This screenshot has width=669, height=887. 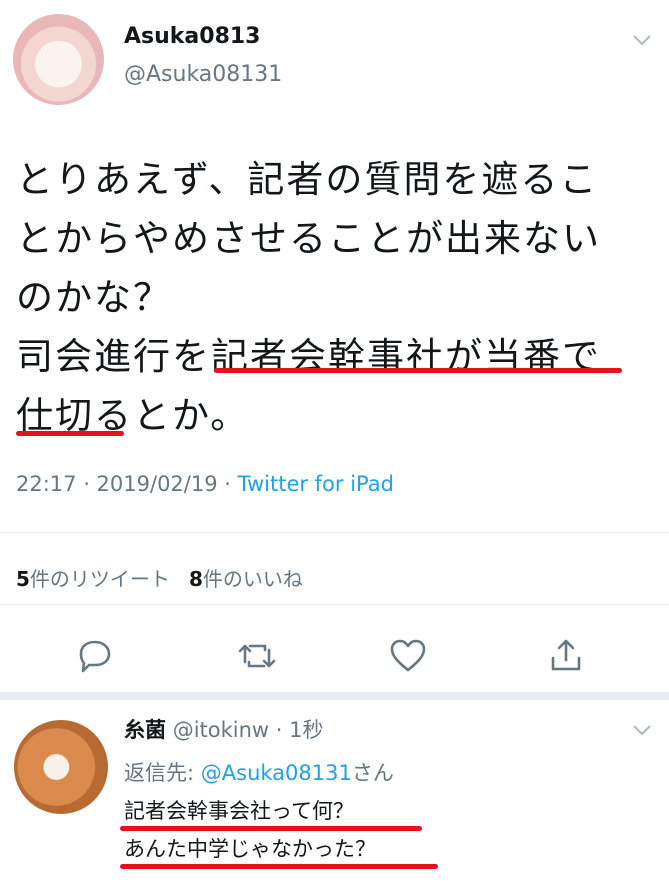 I want to click on comment-icon, so click(x=95, y=656).